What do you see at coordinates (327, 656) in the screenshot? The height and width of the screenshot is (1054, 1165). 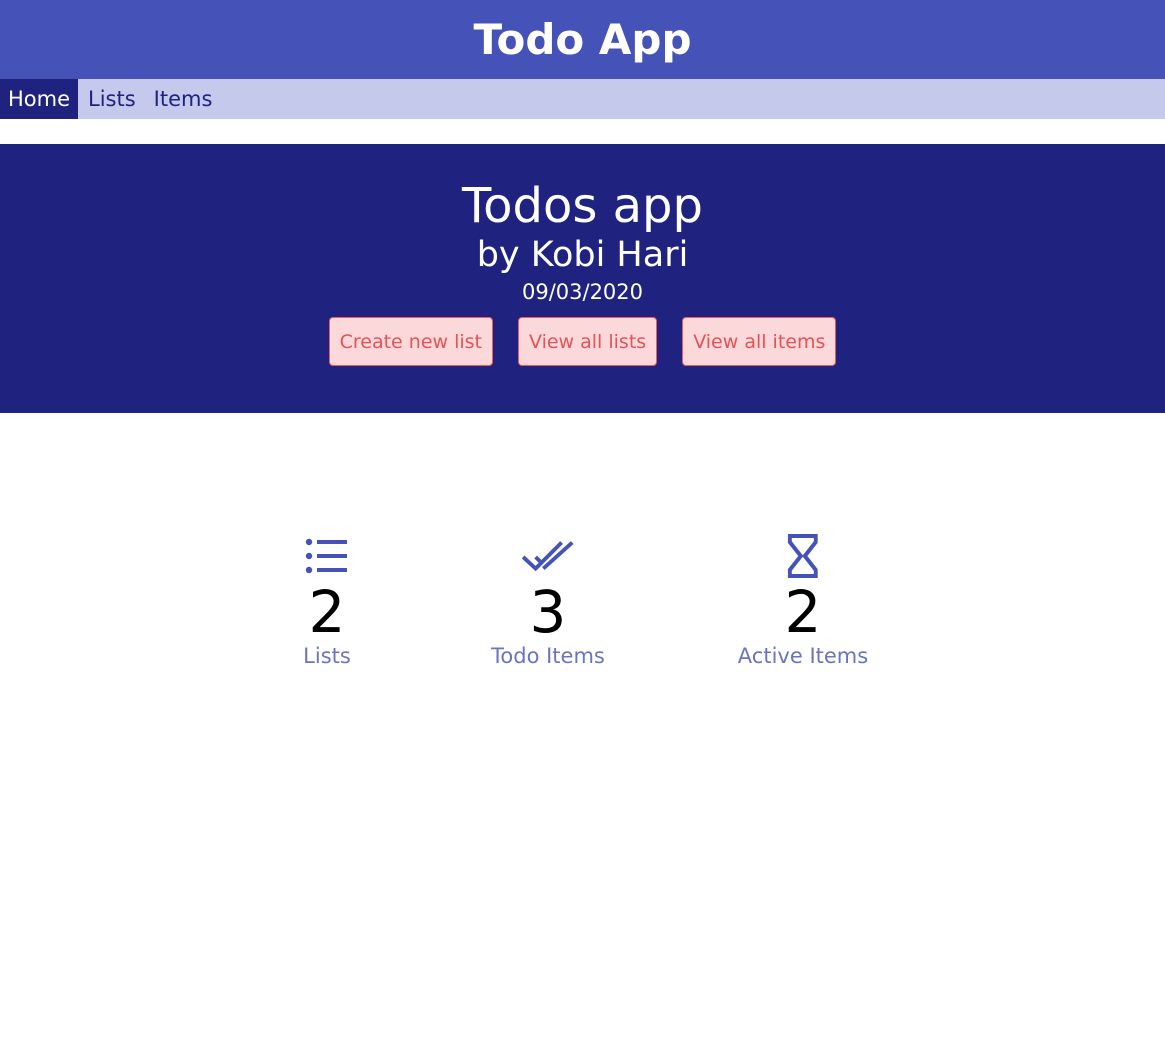 I see `stat-label: Lists` at bounding box center [327, 656].